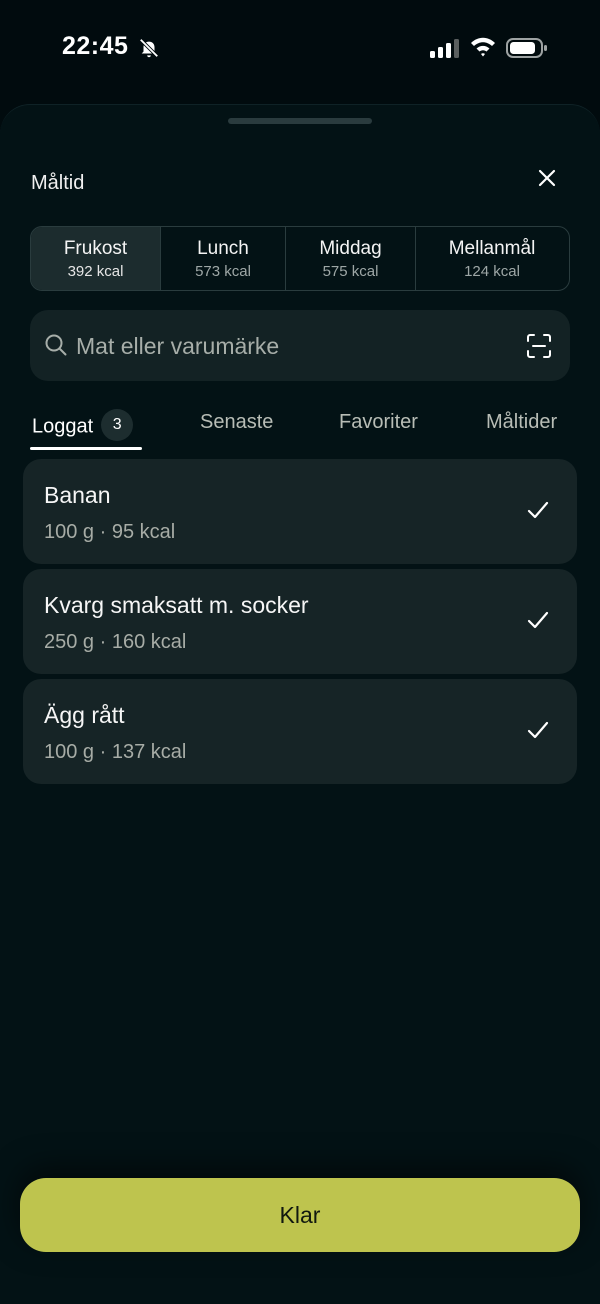 This screenshot has height=1304, width=600. Describe the element at coordinates (378, 422) in the screenshot. I see `tab-favorites: Favoriter` at that location.